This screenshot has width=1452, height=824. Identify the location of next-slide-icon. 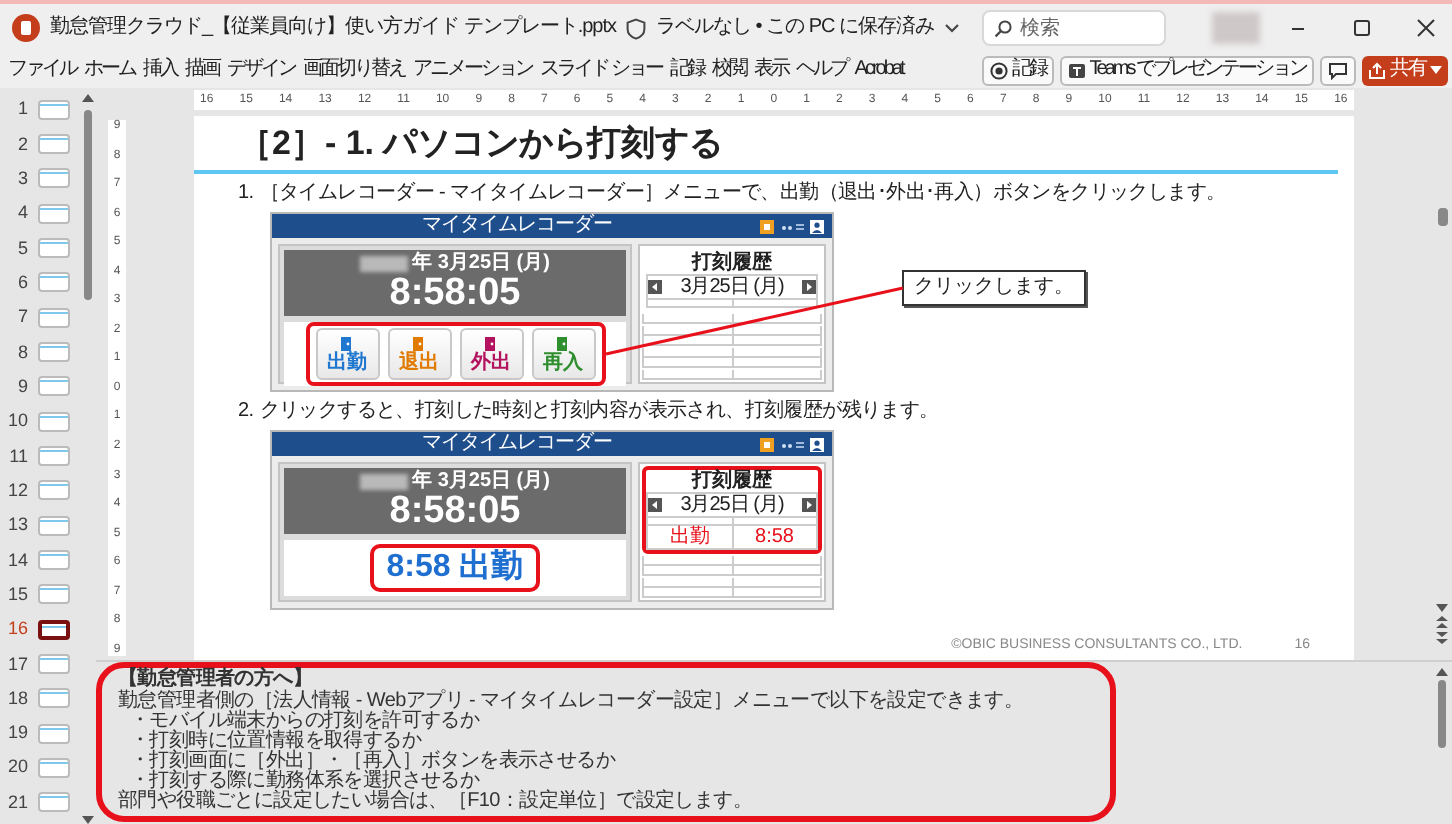
(1442, 638).